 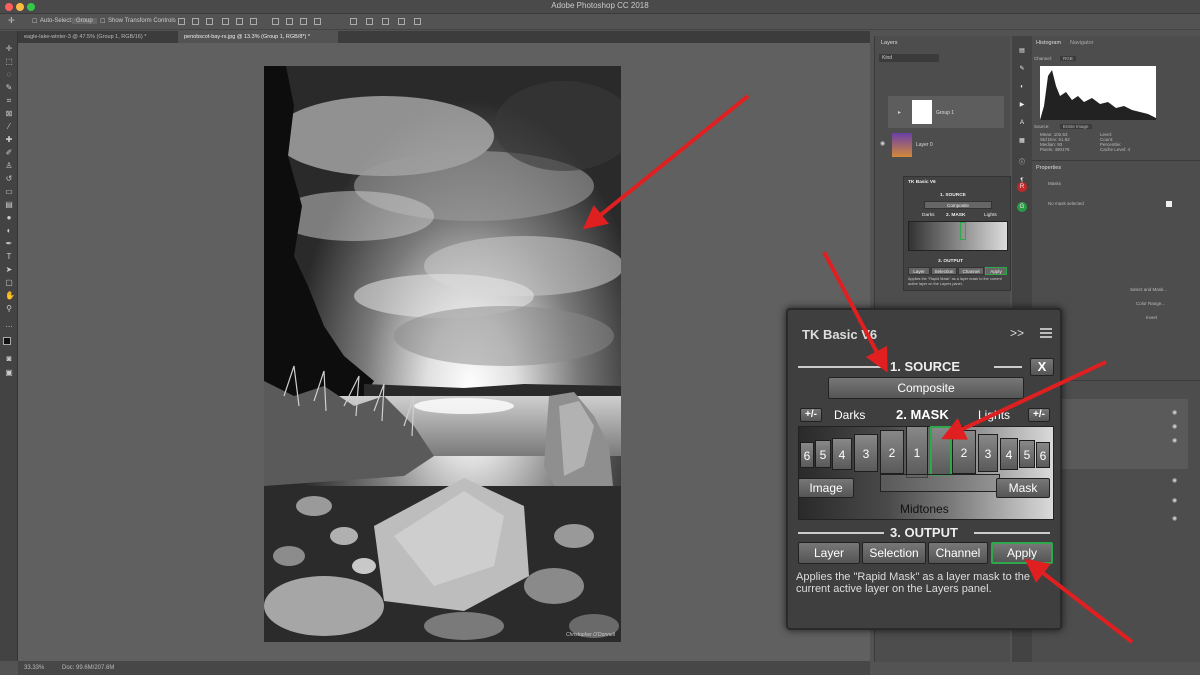 I want to click on character-icon: A, so click(x=1022, y=123).